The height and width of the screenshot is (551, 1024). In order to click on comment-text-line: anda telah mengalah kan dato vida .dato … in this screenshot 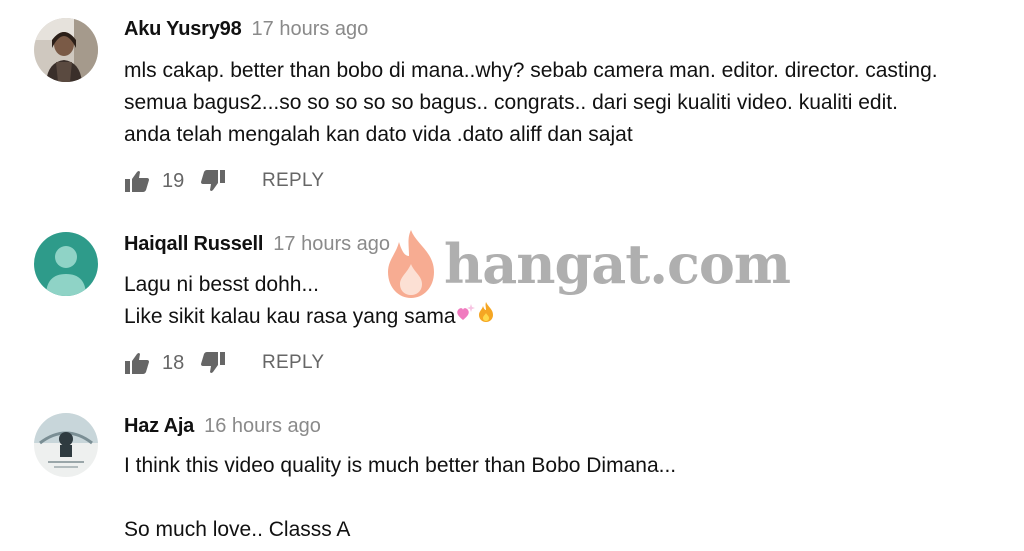, I will do `click(378, 134)`.